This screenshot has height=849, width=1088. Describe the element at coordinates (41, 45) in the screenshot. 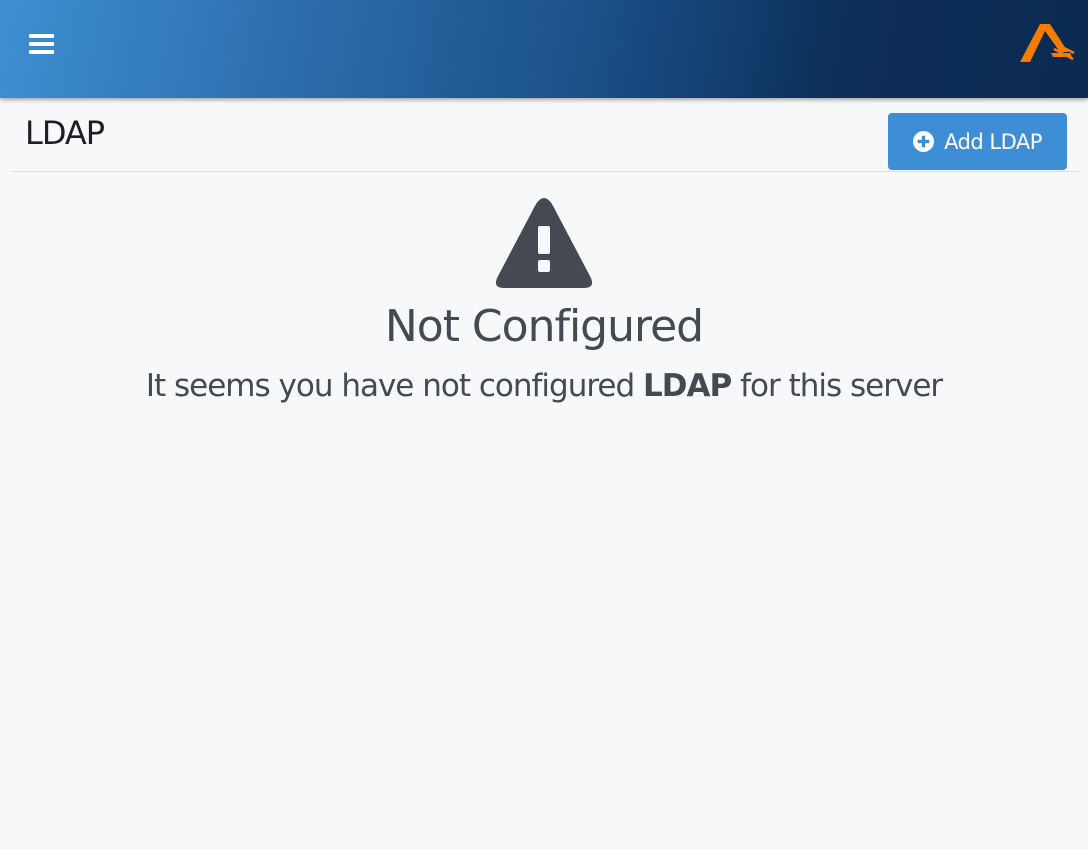

I see `hamburger-menu-icon` at that location.